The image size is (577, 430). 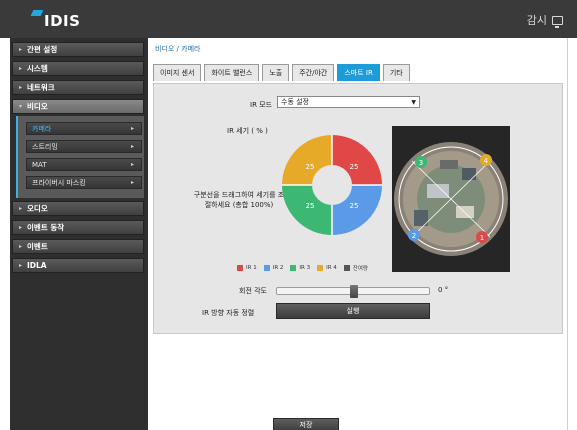 What do you see at coordinates (313, 72) in the screenshot?
I see `tab-day-night: 주간/야간` at bounding box center [313, 72].